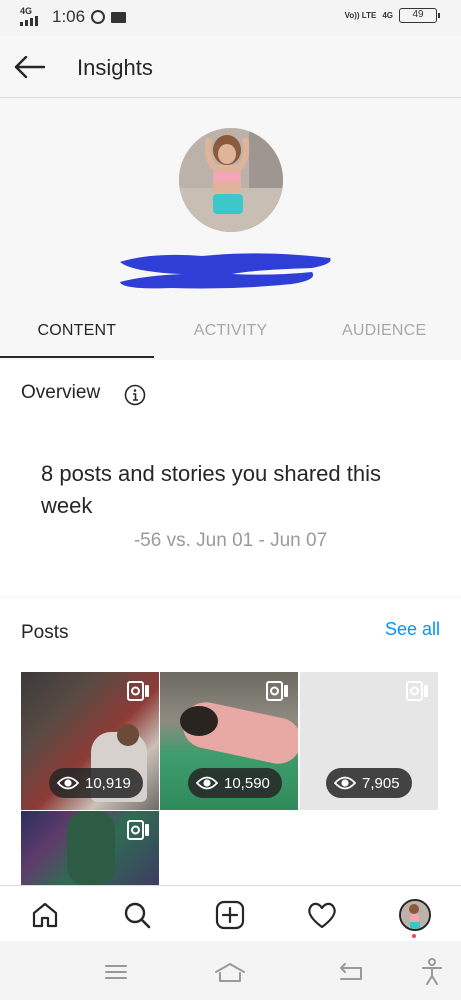 Image resolution: width=461 pixels, height=1000 pixels. What do you see at coordinates (45, 632) in the screenshot?
I see `posts-title: Posts` at bounding box center [45, 632].